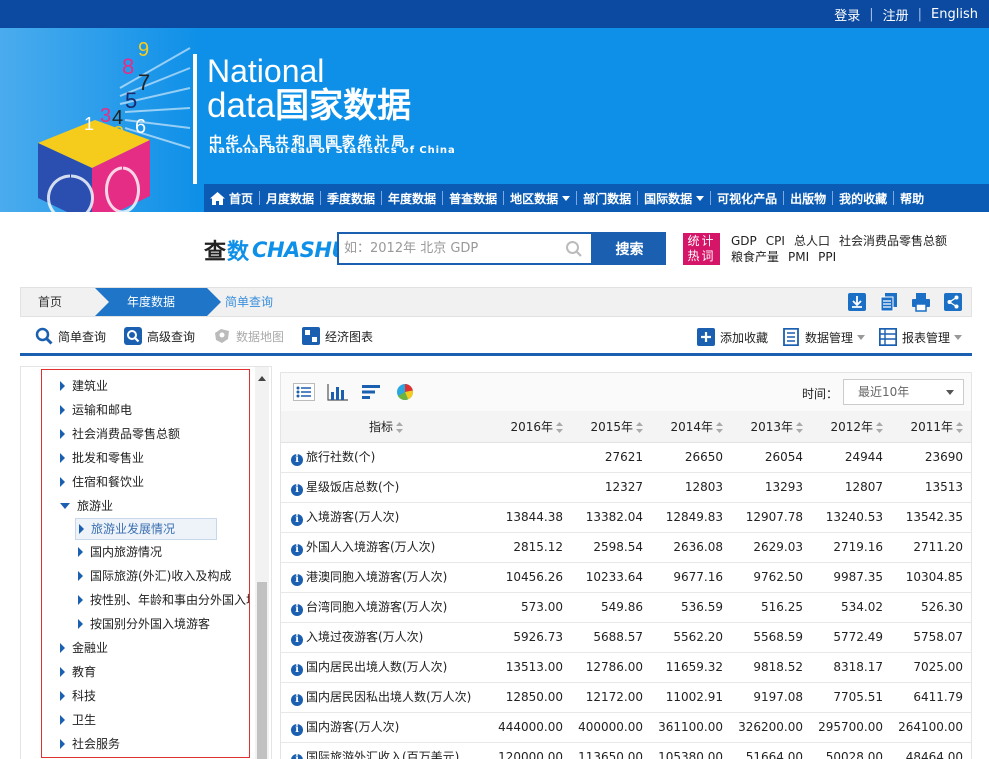  I want to click on tree-node: 教育, so click(145, 672).